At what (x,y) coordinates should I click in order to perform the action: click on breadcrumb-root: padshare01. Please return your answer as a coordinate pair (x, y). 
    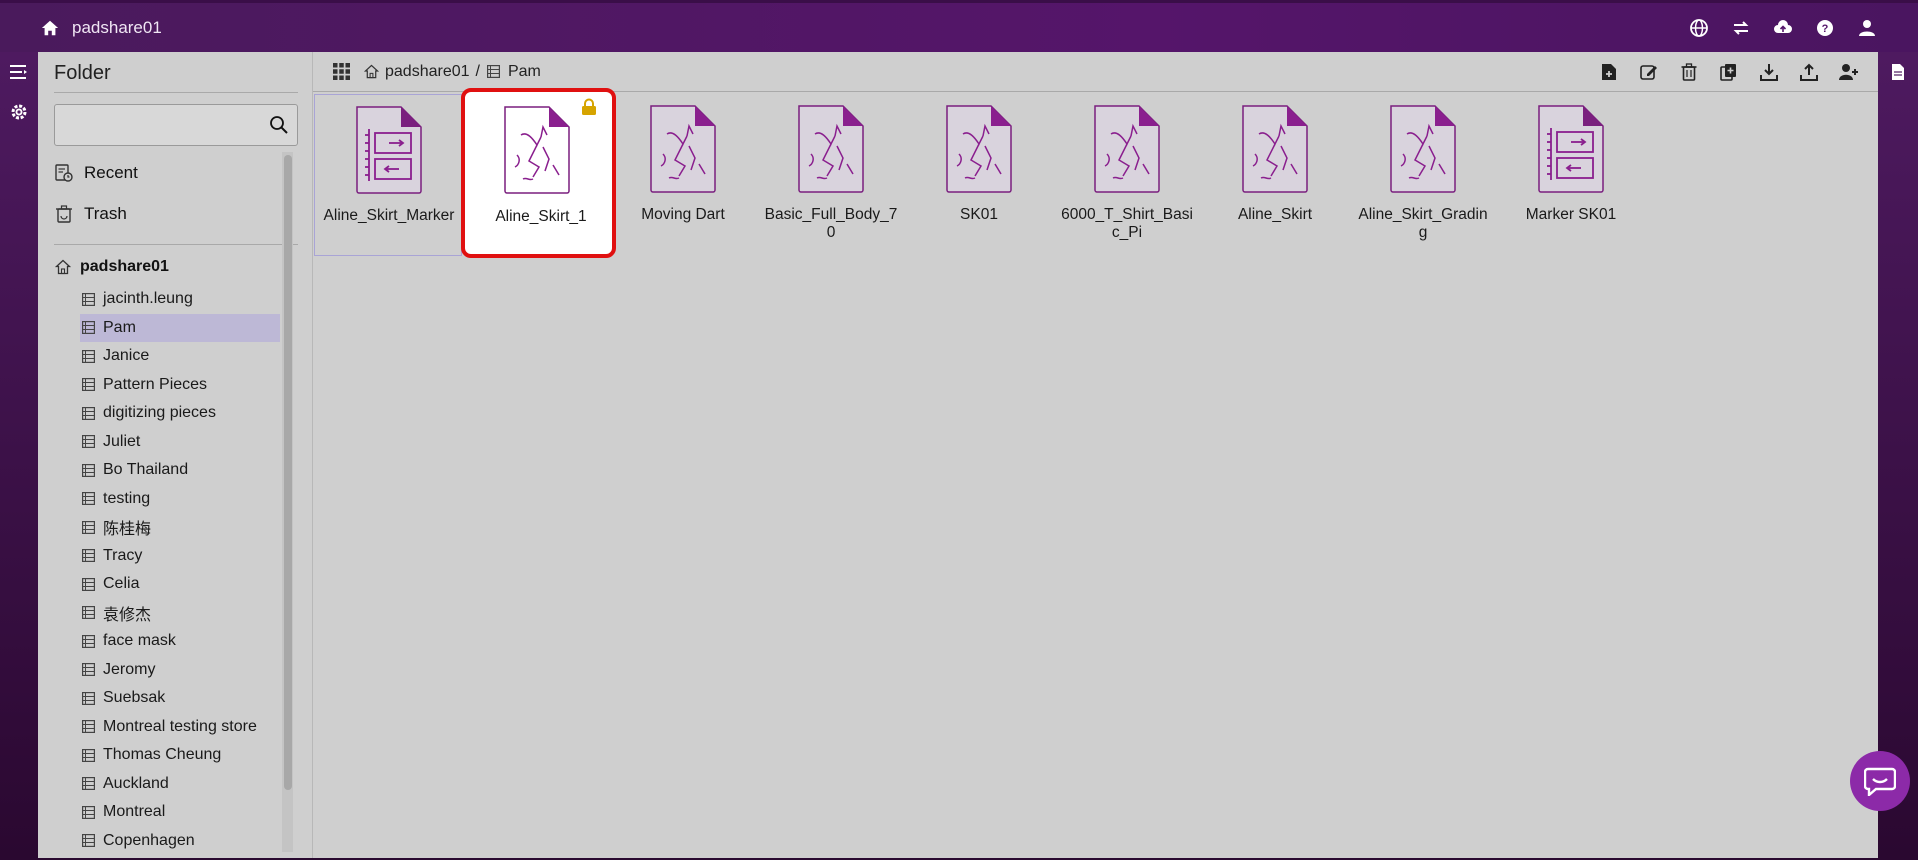
    Looking at the image, I should click on (427, 72).